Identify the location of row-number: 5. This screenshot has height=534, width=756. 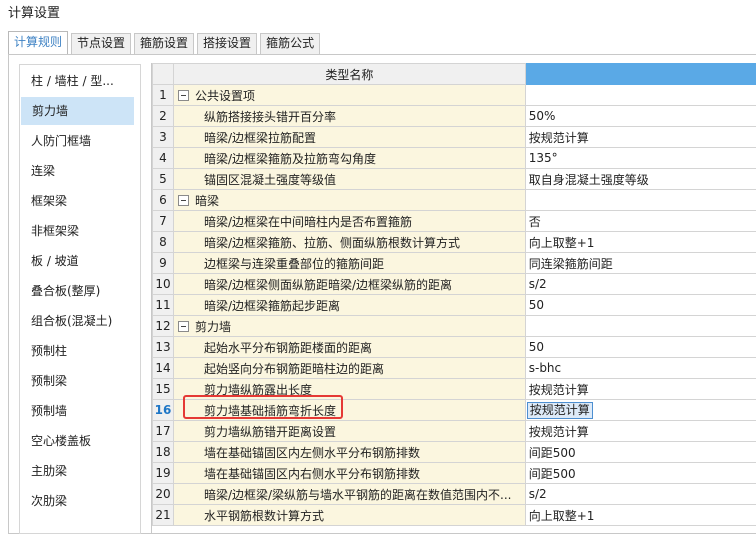
(163, 179).